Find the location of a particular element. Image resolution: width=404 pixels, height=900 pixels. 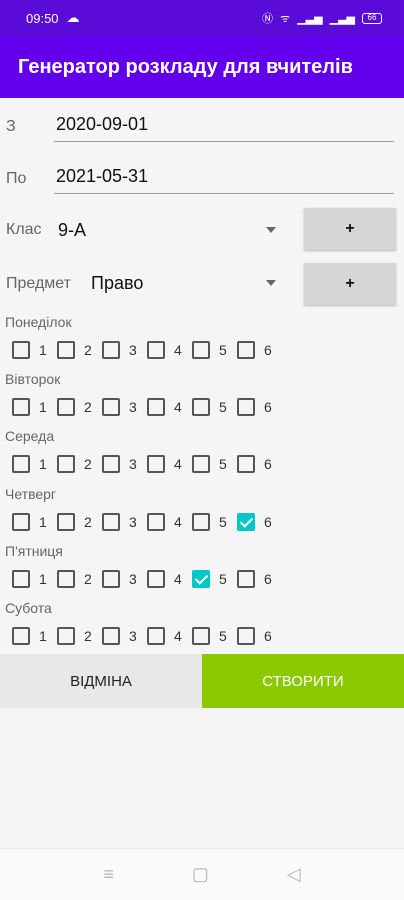

lesson-number: 2 is located at coordinates (88, 350).